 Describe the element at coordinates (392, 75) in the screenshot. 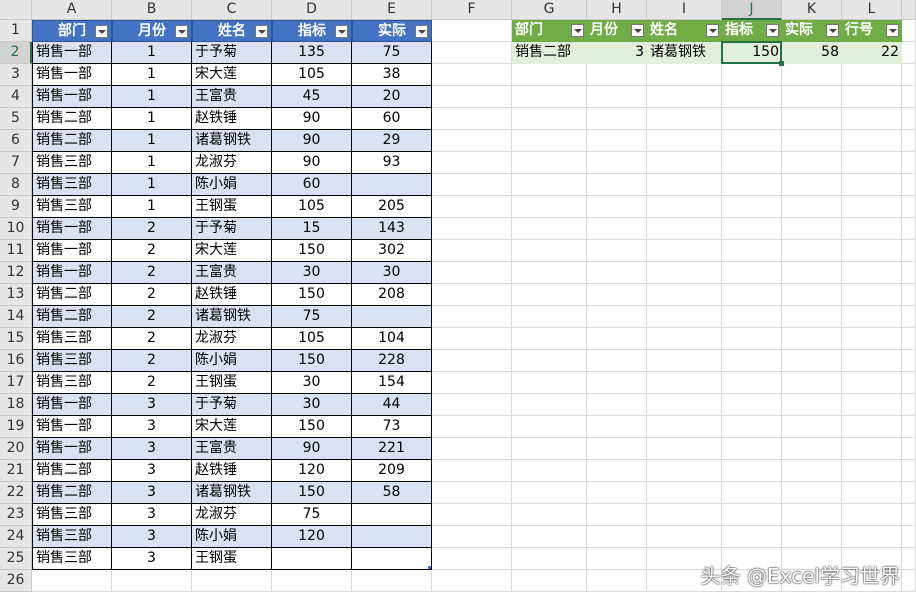

I see `table1-cell: 38` at that location.